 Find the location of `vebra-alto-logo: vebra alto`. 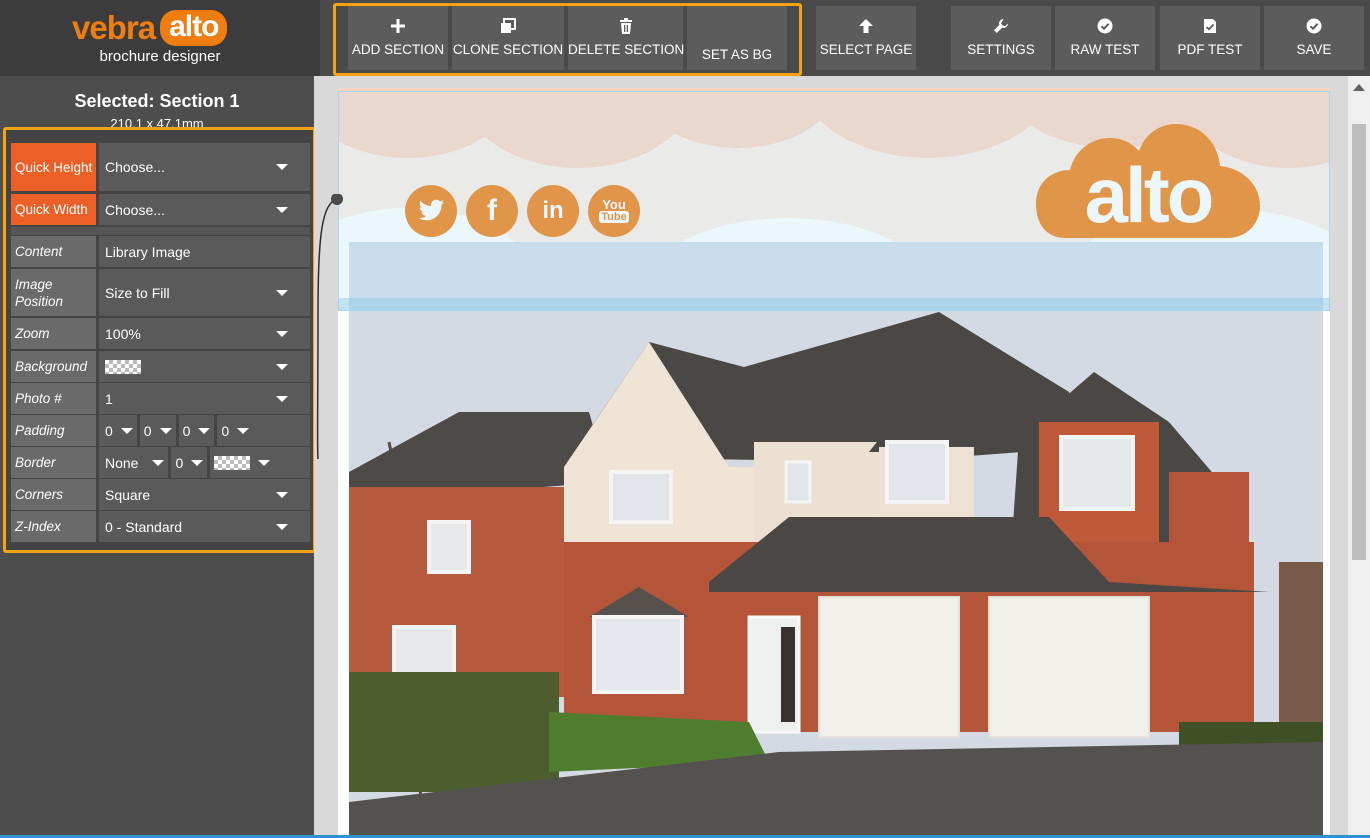

vebra-alto-logo: vebra alto is located at coordinates (150, 28).